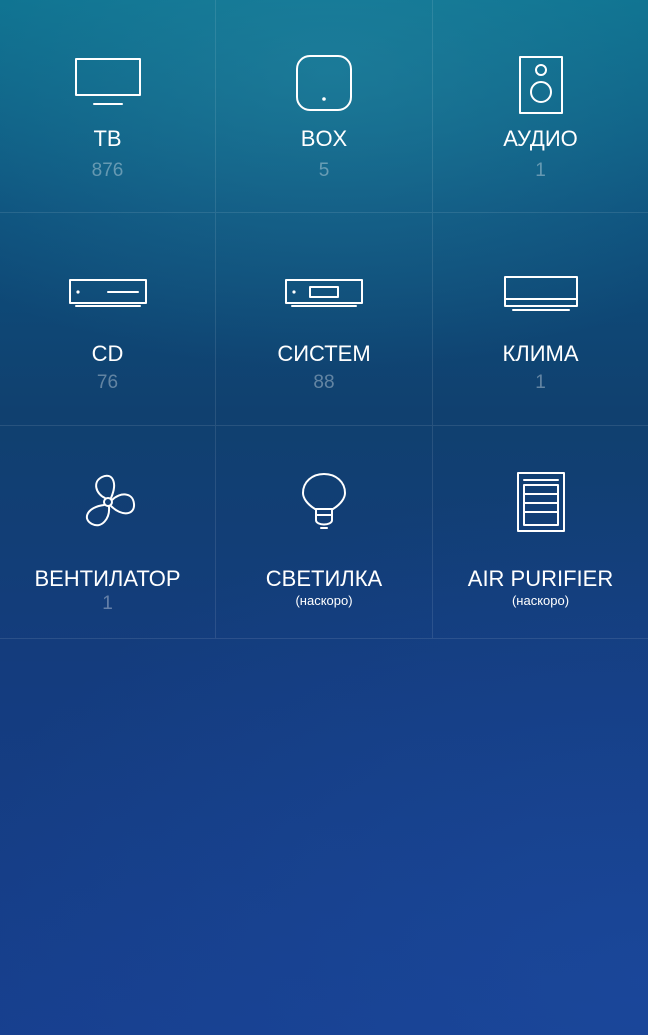  I want to click on tile-audio: АУДИО 1, so click(540, 106).